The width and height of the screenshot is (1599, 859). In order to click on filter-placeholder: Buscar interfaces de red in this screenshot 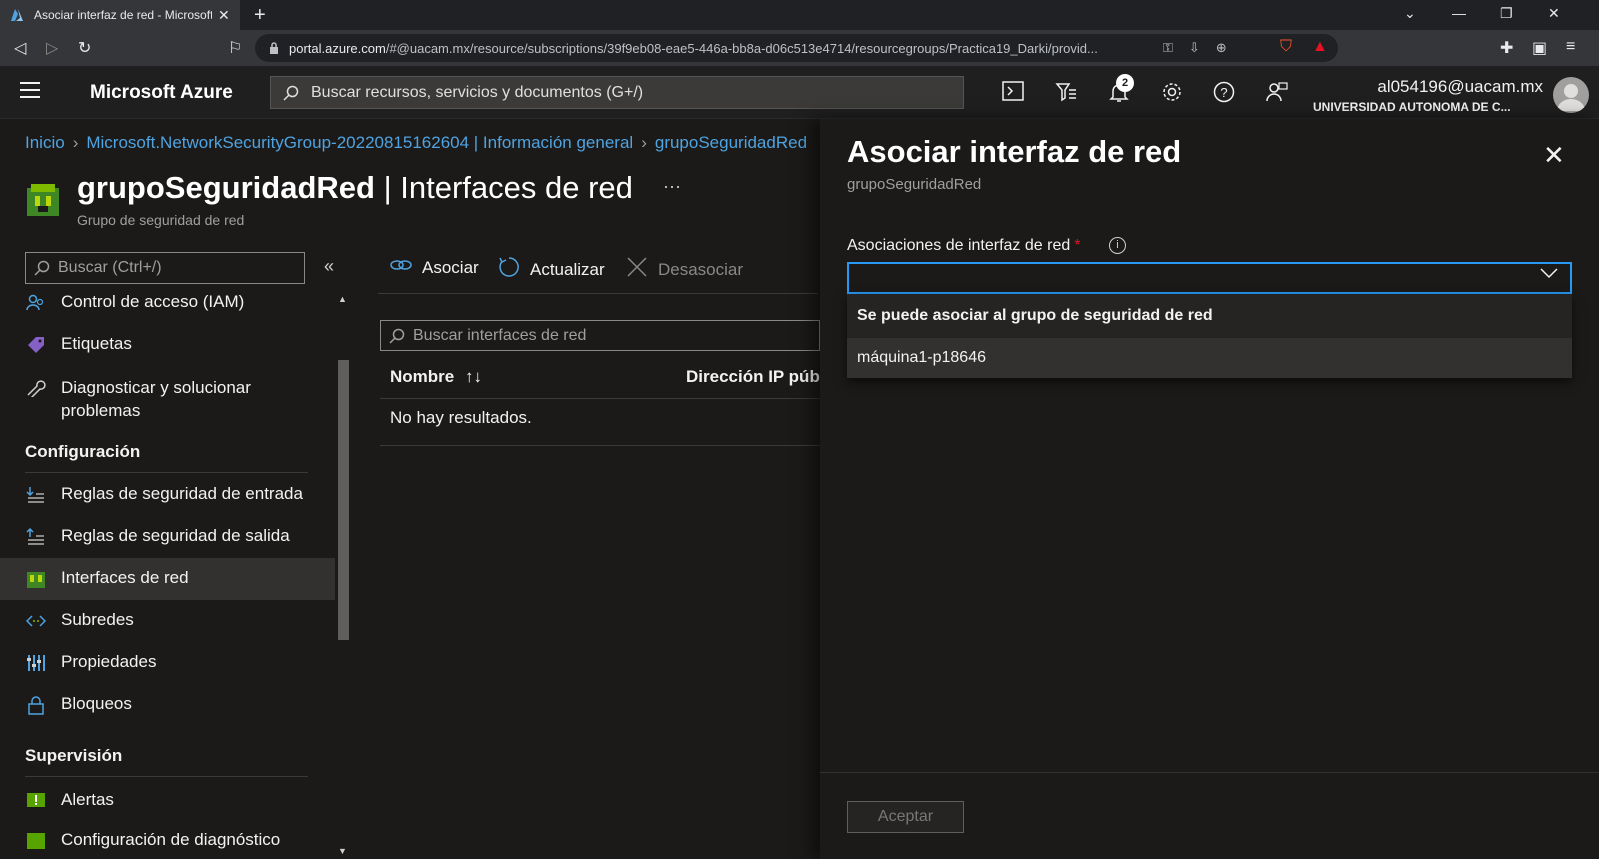, I will do `click(500, 335)`.